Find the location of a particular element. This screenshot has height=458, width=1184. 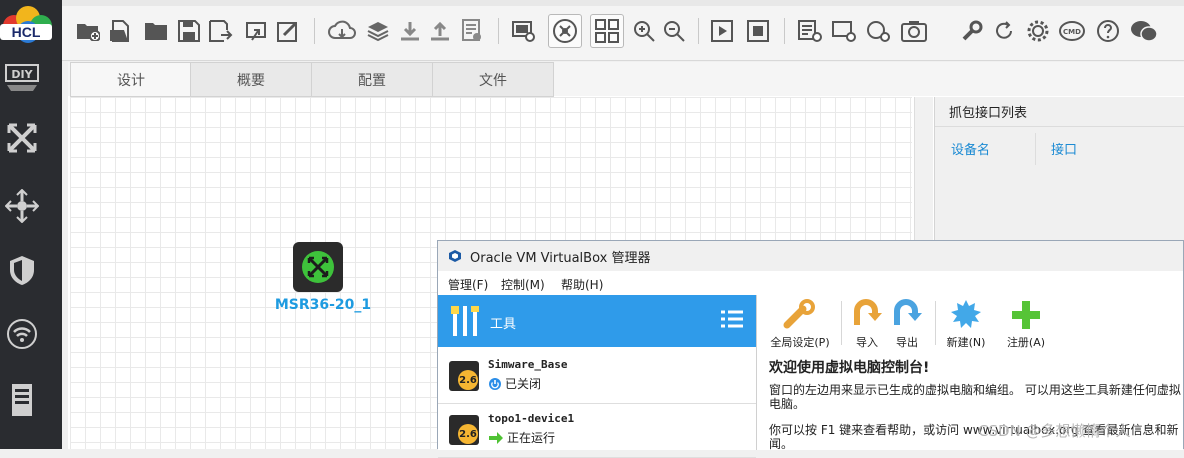

svg-text: CMD is located at coordinates (1072, 32).